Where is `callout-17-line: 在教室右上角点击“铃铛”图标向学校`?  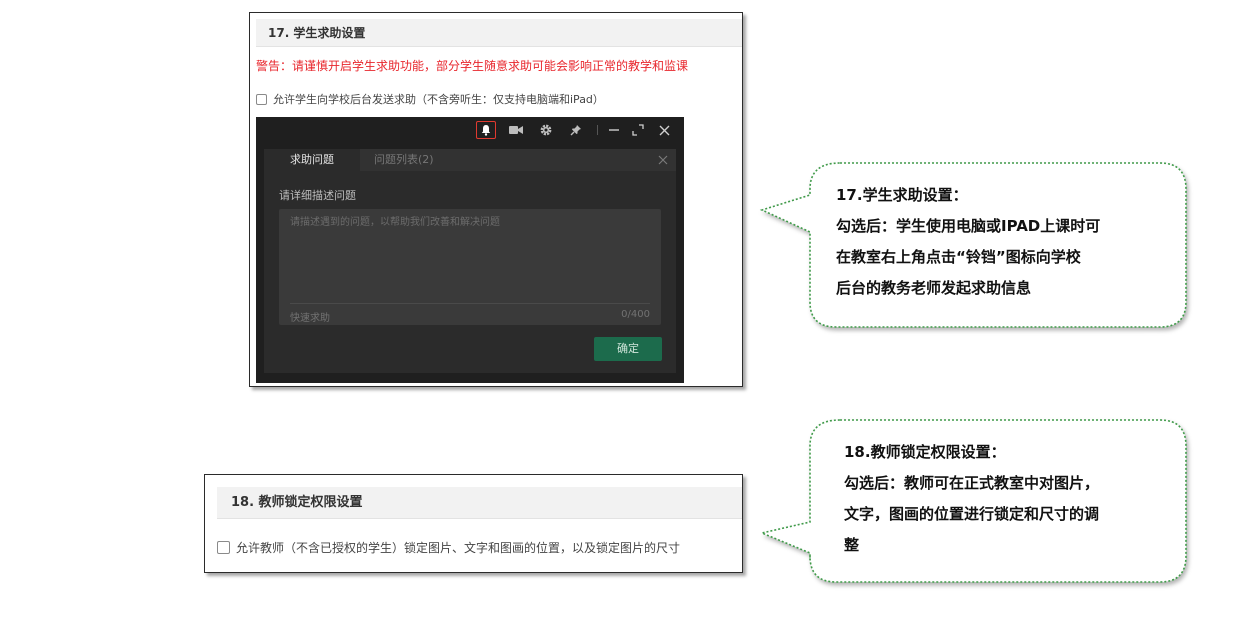
callout-17-line: 在教室右上角点击“铃铛”图标向学校 is located at coordinates (958, 257).